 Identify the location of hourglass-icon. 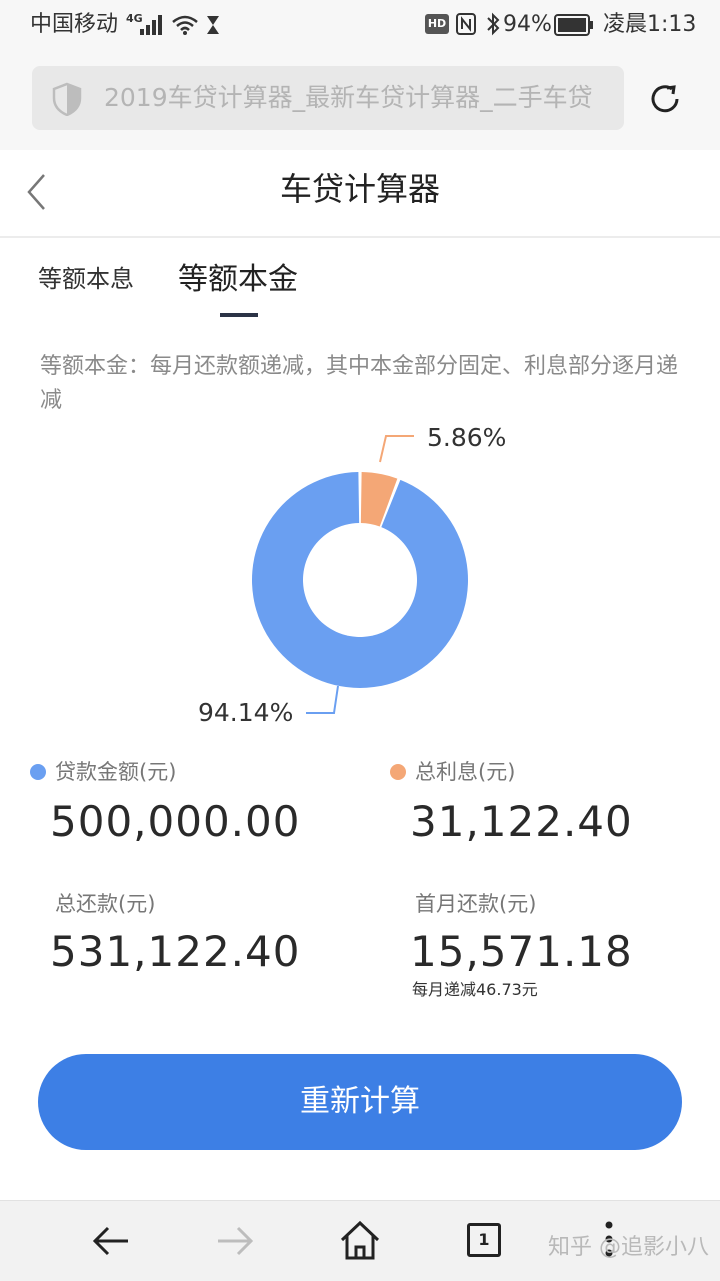
(213, 25).